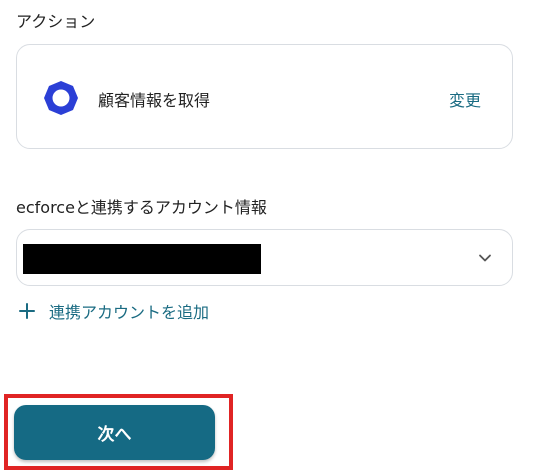 The width and height of the screenshot is (557, 472). What do you see at coordinates (61, 98) in the screenshot?
I see `ecforce-ring-icon` at bounding box center [61, 98].